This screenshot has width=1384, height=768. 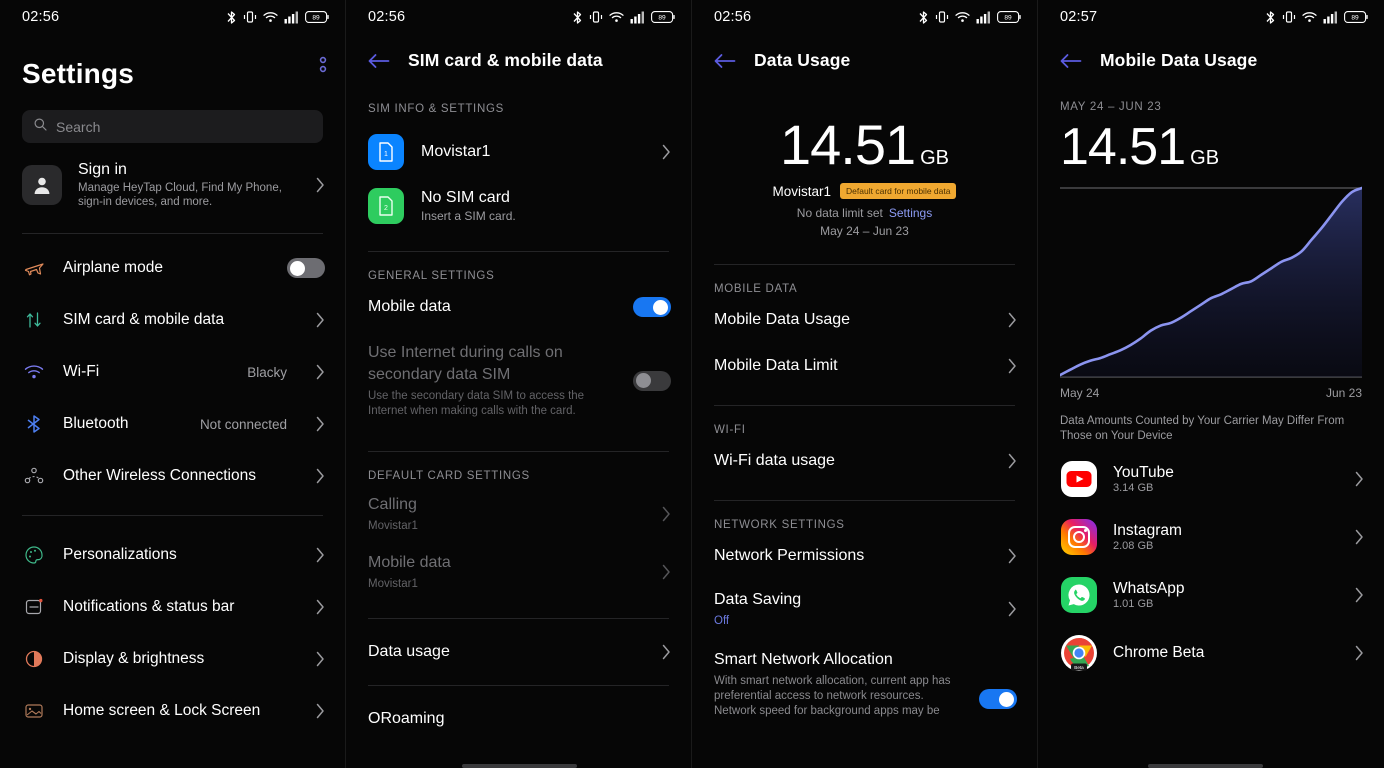 What do you see at coordinates (1211, 479) in the screenshot?
I see `app-usage-row-youtube: YouTube 3.14 GB` at bounding box center [1211, 479].